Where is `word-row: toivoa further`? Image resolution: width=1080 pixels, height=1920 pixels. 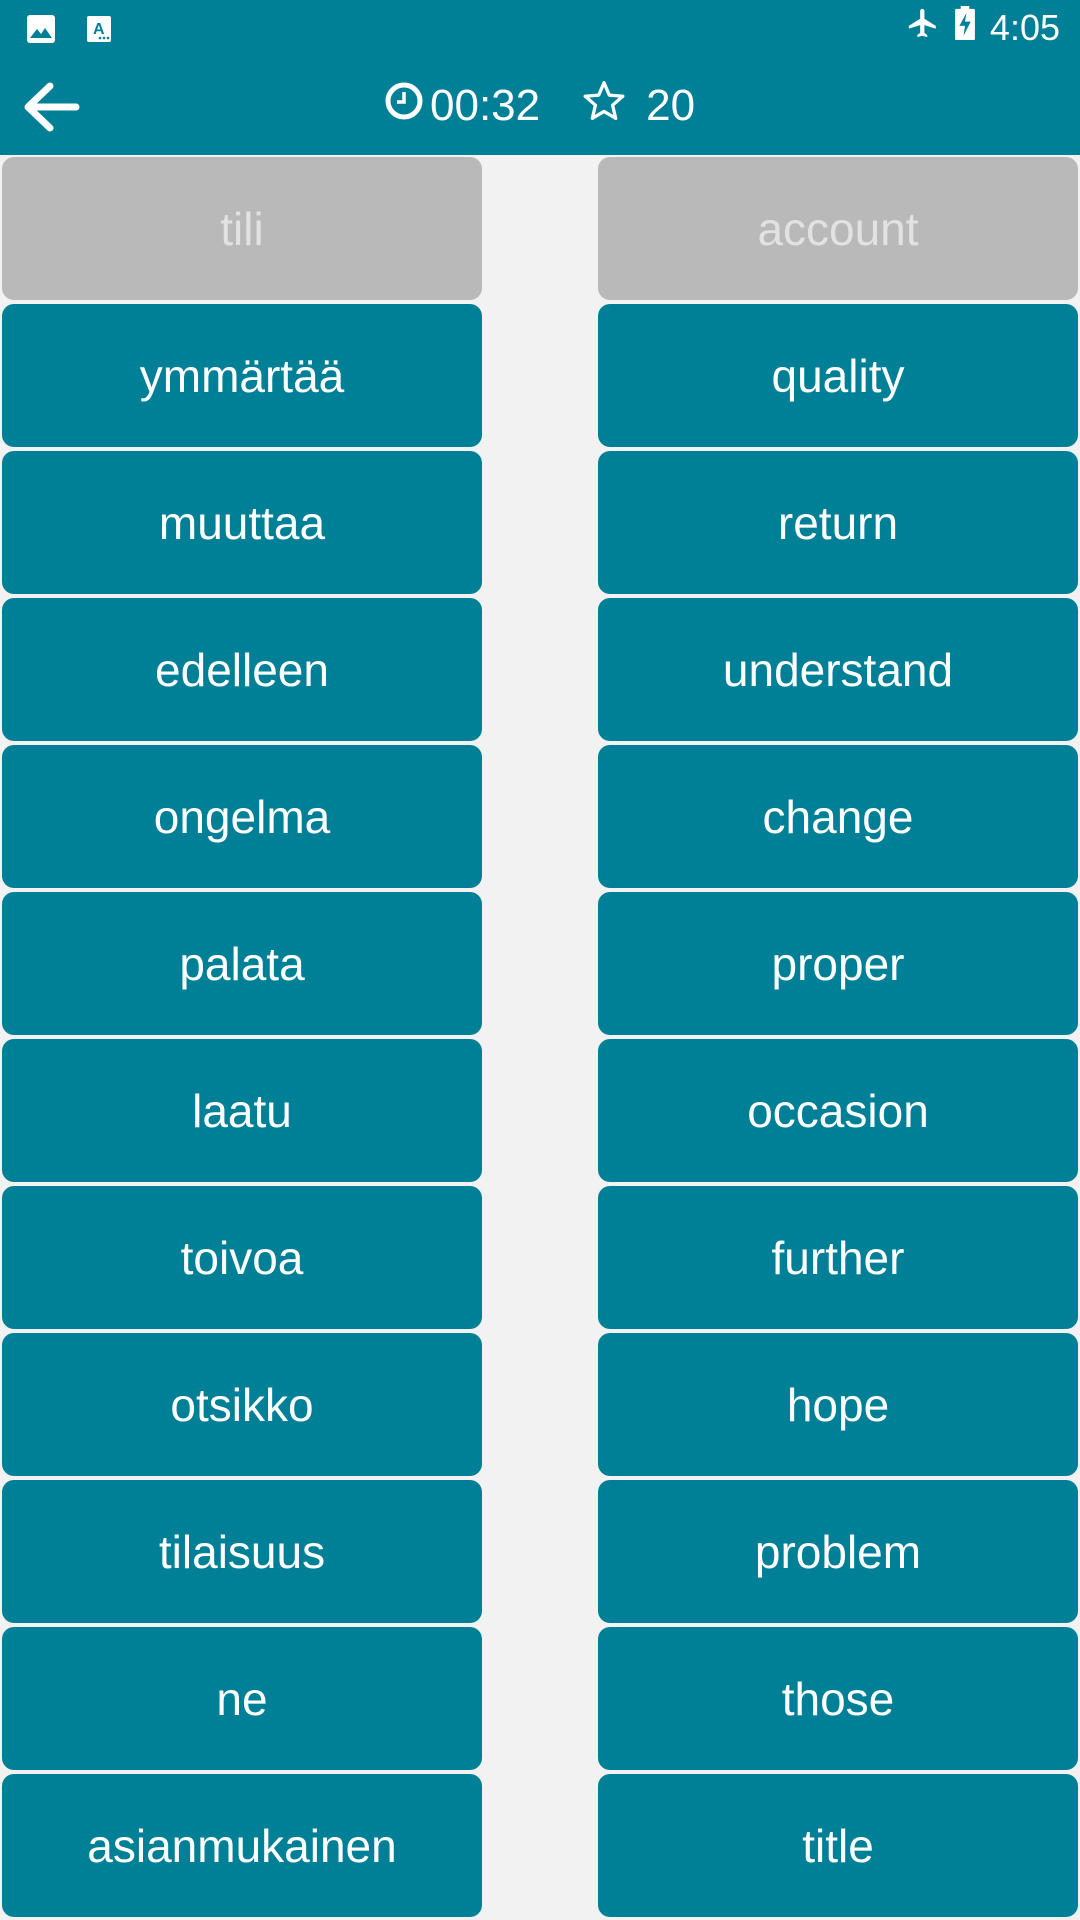 word-row: toivoa further is located at coordinates (540, 1257).